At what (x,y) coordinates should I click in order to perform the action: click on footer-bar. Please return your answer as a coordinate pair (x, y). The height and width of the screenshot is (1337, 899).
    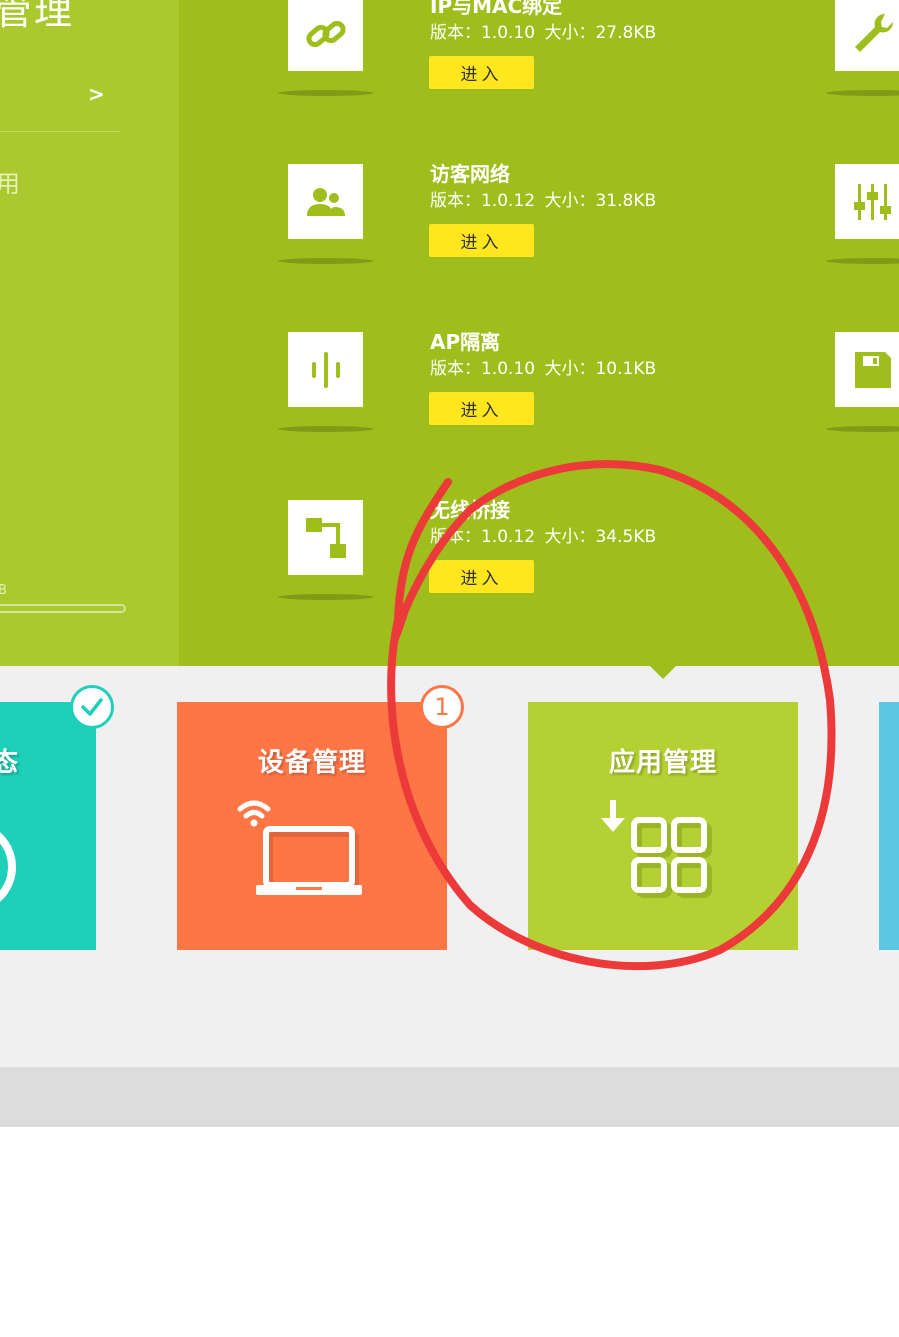
    Looking at the image, I should click on (449, 1097).